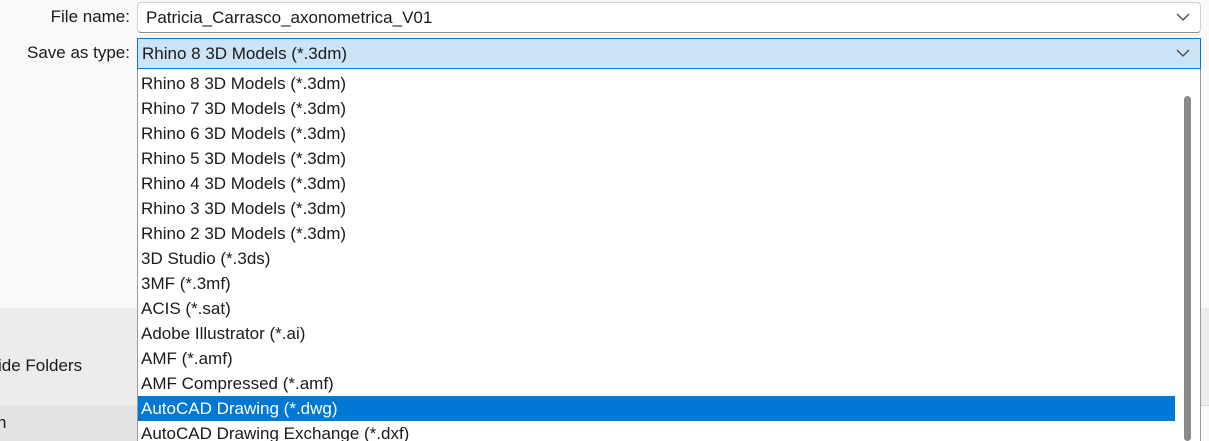  Describe the element at coordinates (289, 18) in the screenshot. I see `file-name-input: Patricia_Carrasco_axonometrica_V01` at that location.